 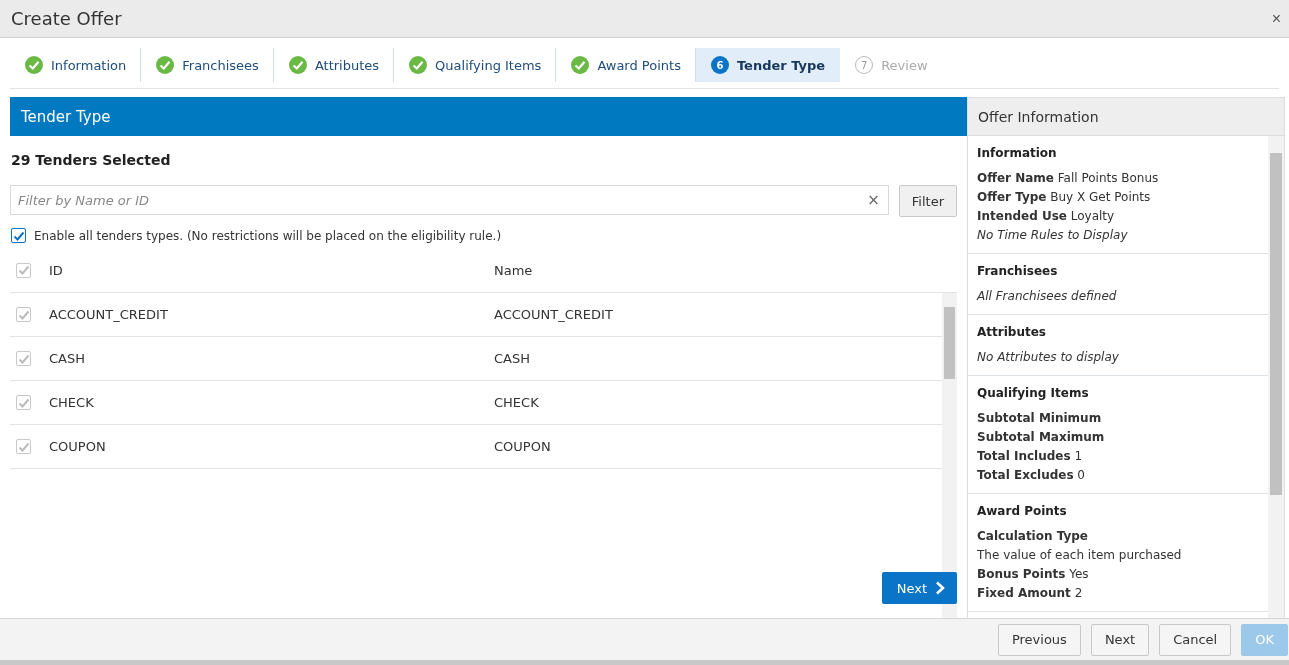 I want to click on column-header: ID, so click(x=56, y=270).